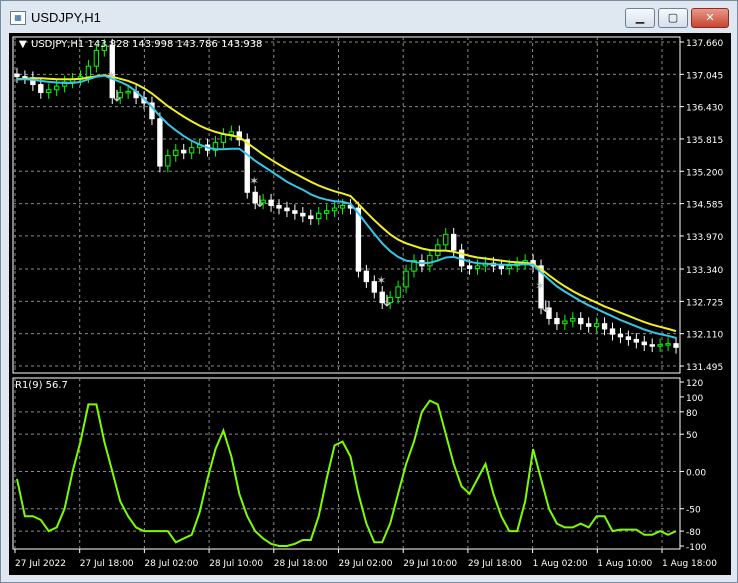  Describe the element at coordinates (23, 44) in the screenshot. I see `dropdown-icon: ▼` at that location.